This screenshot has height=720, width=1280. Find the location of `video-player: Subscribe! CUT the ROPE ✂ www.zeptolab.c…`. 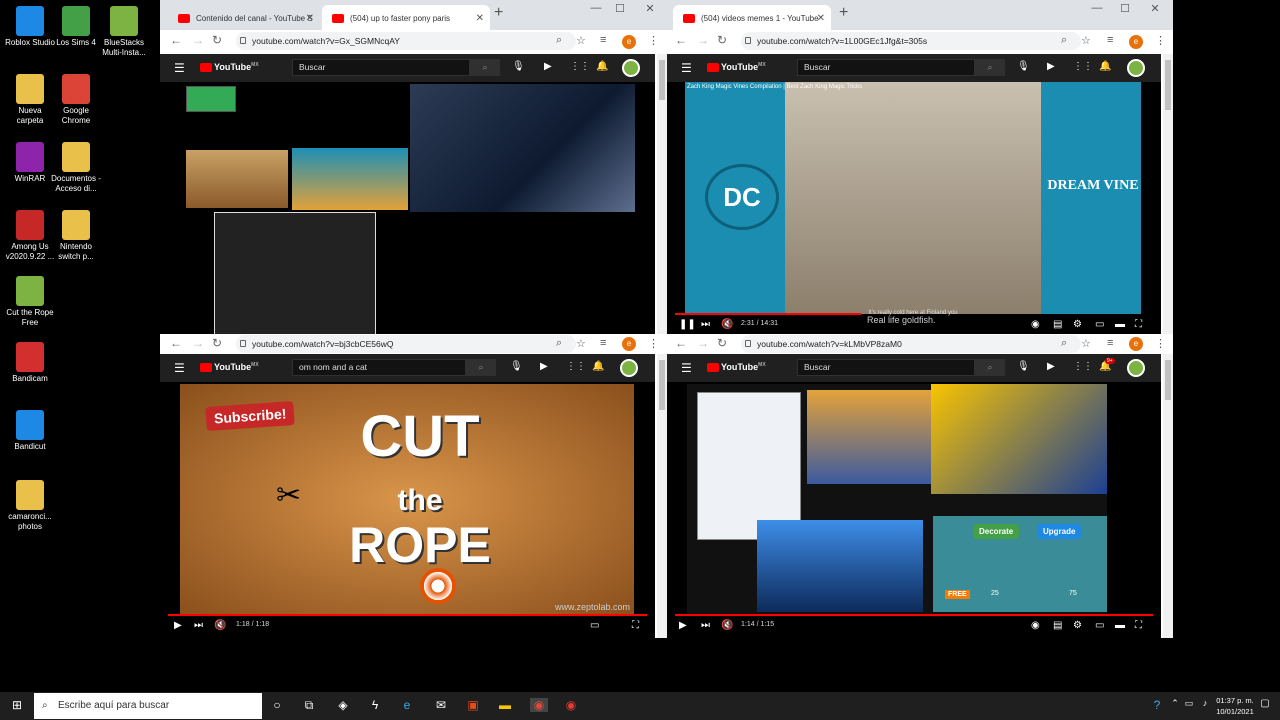

video-player: Subscribe! CUT the ROPE ✂ www.zeptolab.c… is located at coordinates (407, 500).